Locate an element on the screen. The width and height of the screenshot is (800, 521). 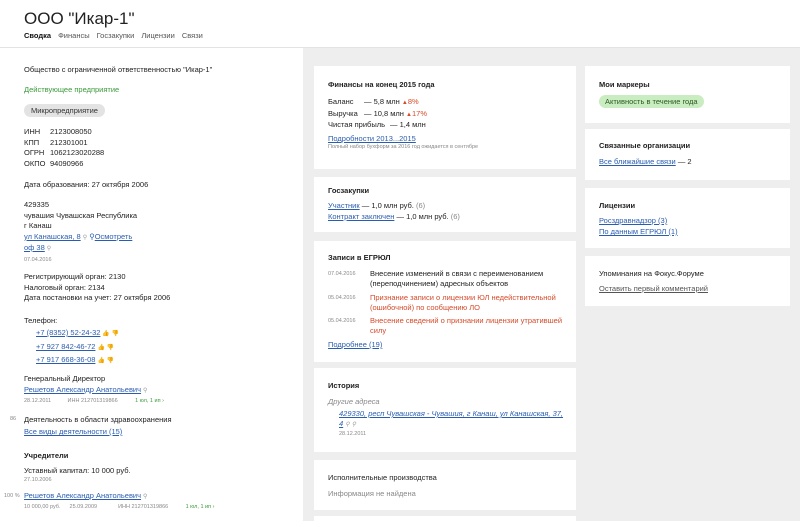
activity-badge: Активность в течение года is located at coordinates (651, 101).